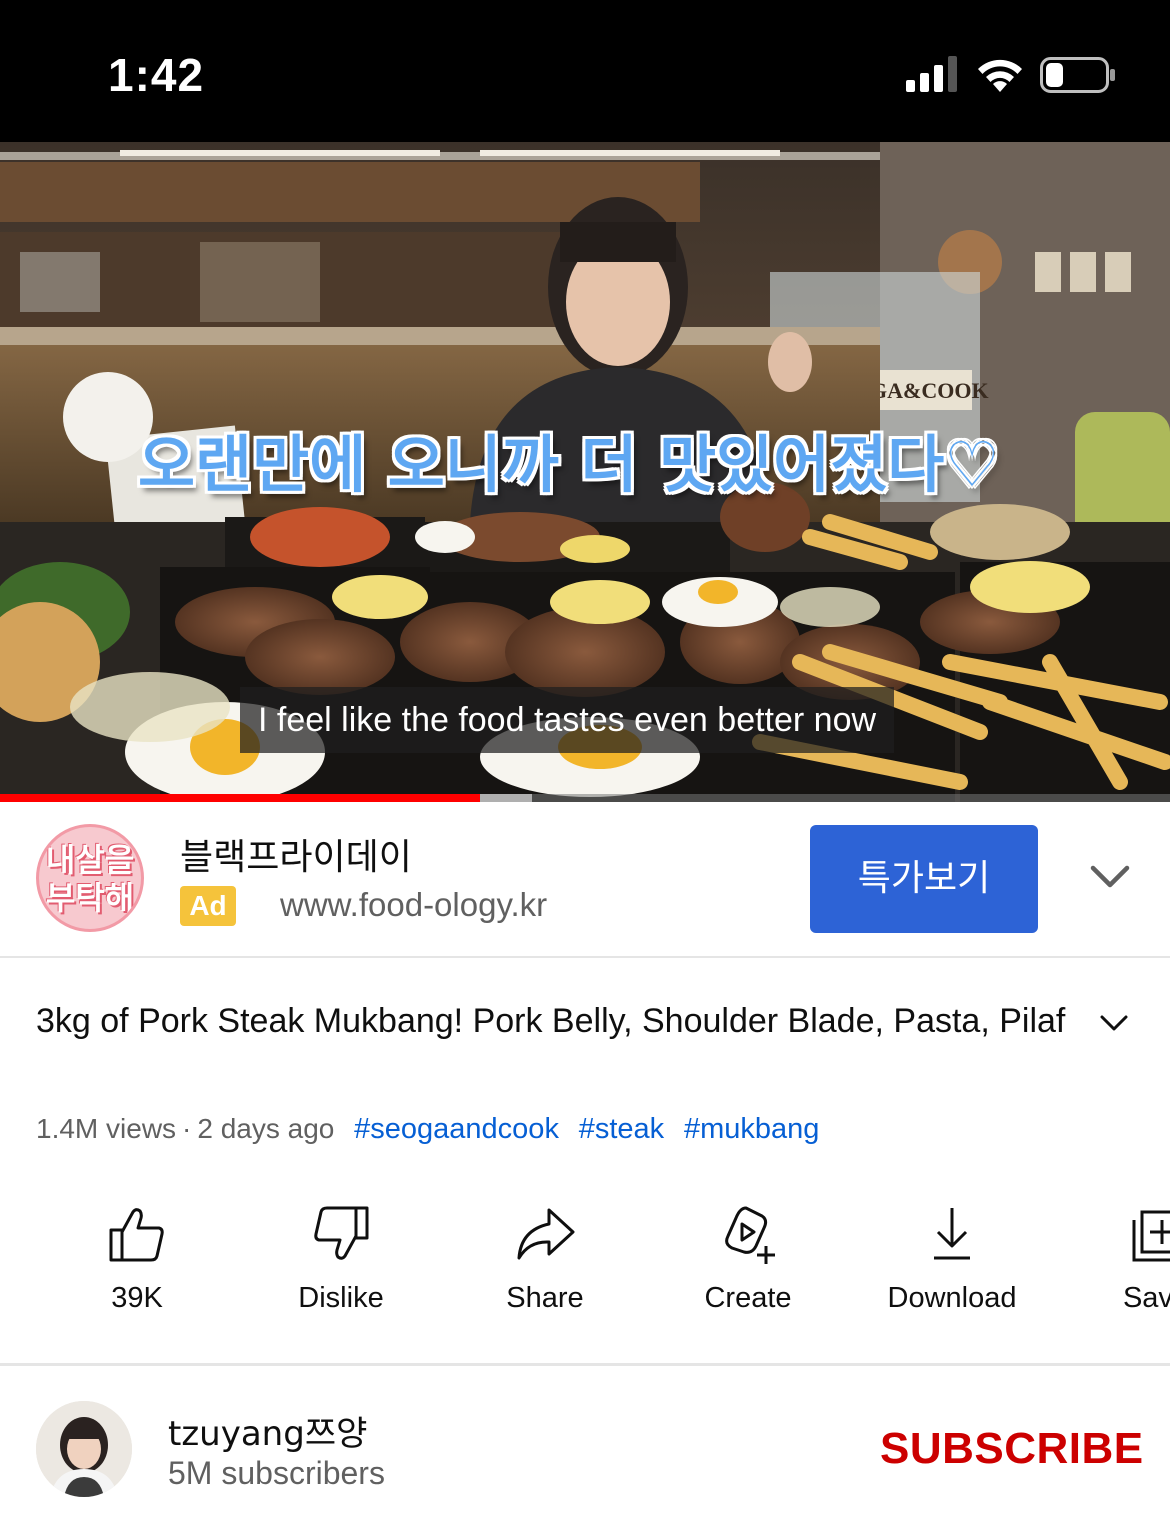 The image size is (1170, 1529). What do you see at coordinates (585, 1364) in the screenshot?
I see `section-divider` at bounding box center [585, 1364].